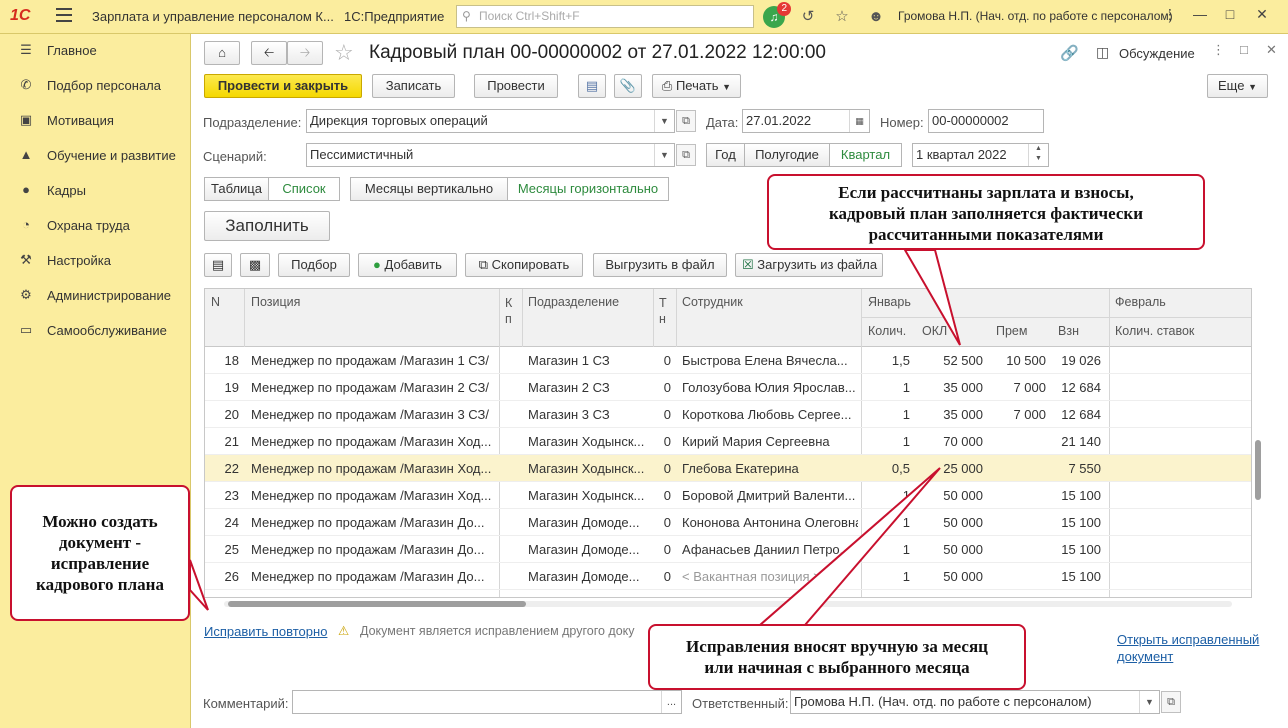  I want to click on top-callout-pointer, so click(932, 297).